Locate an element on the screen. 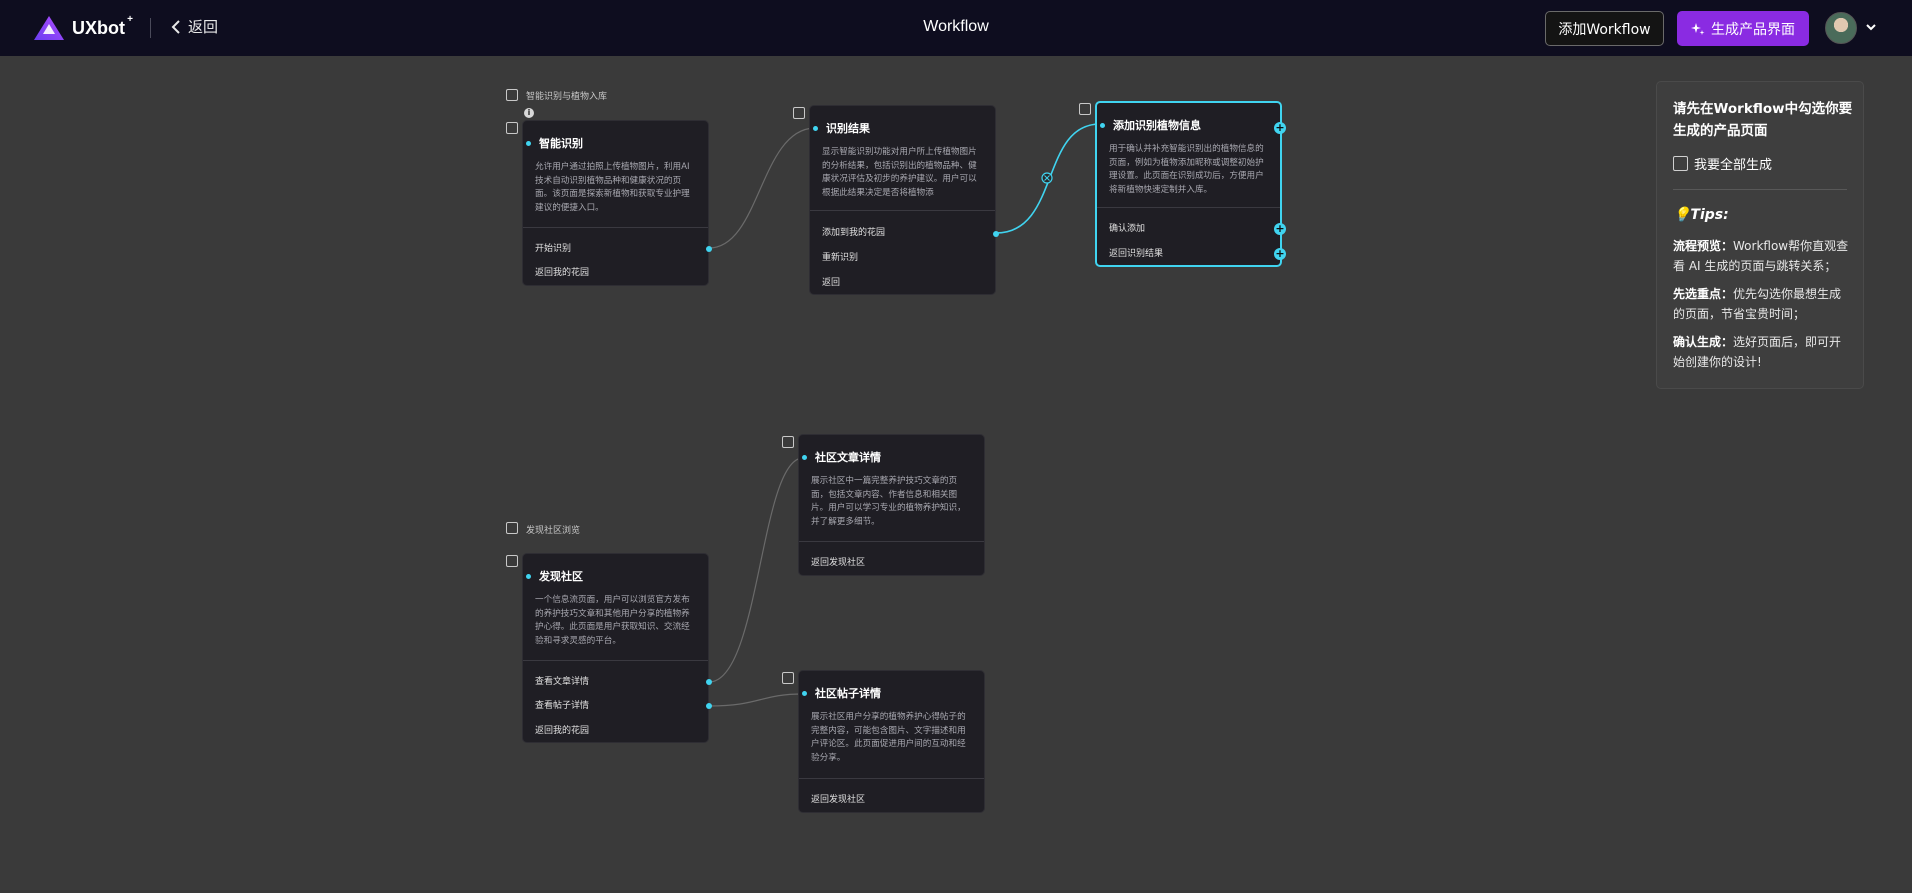 This screenshot has height=893, width=1912. wire-add-to-garden is located at coordinates (1048, 178).